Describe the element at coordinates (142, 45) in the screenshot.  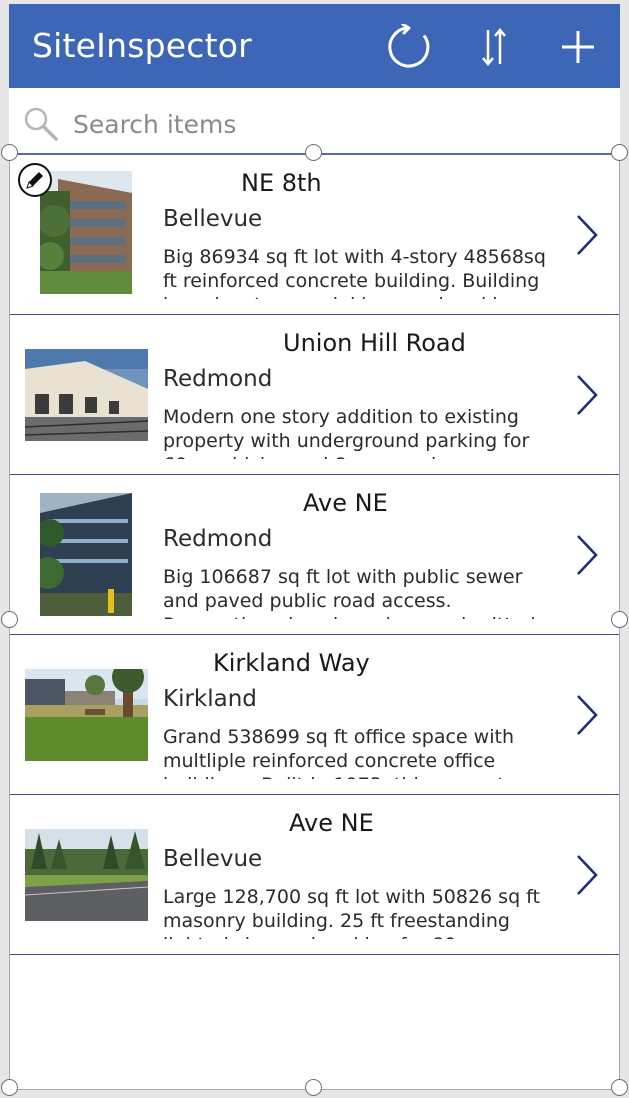
I see `app-title: SiteInspector` at that location.